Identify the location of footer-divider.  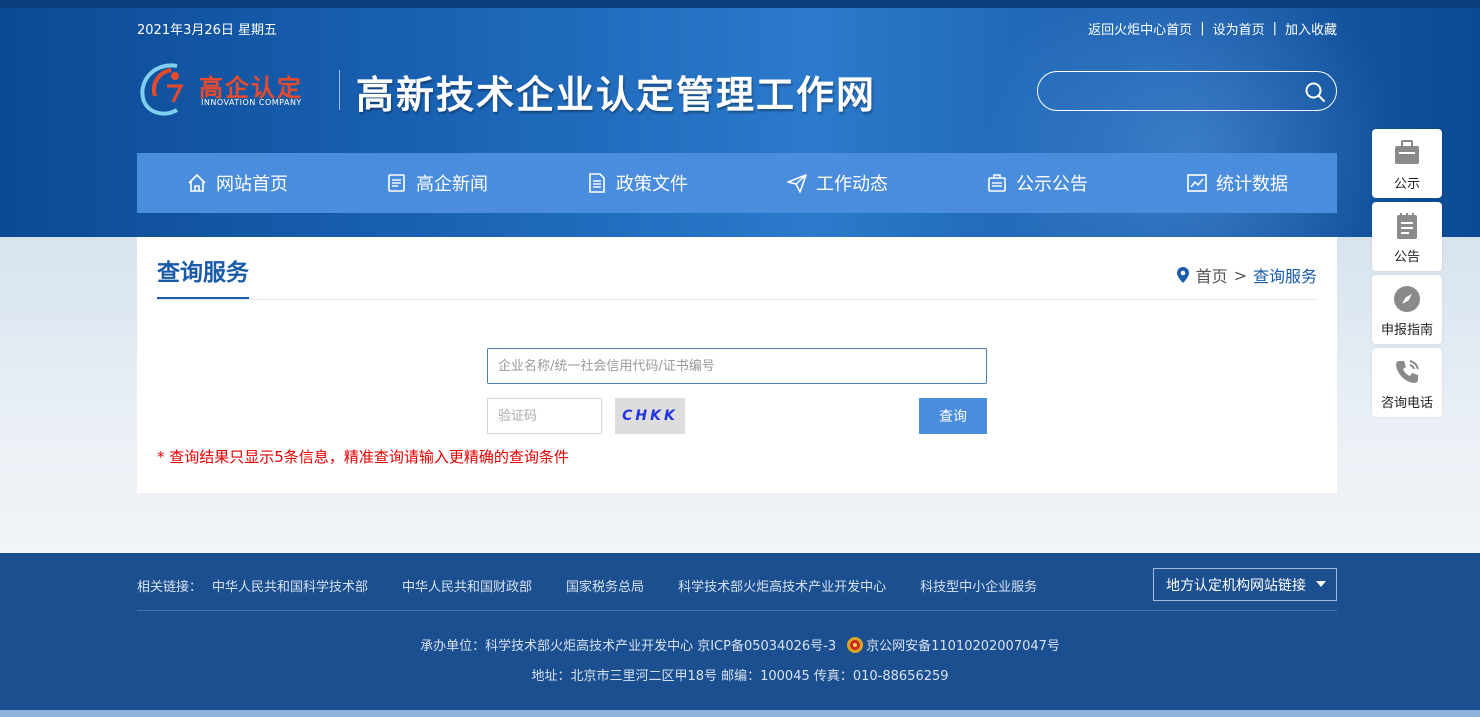
(737, 610).